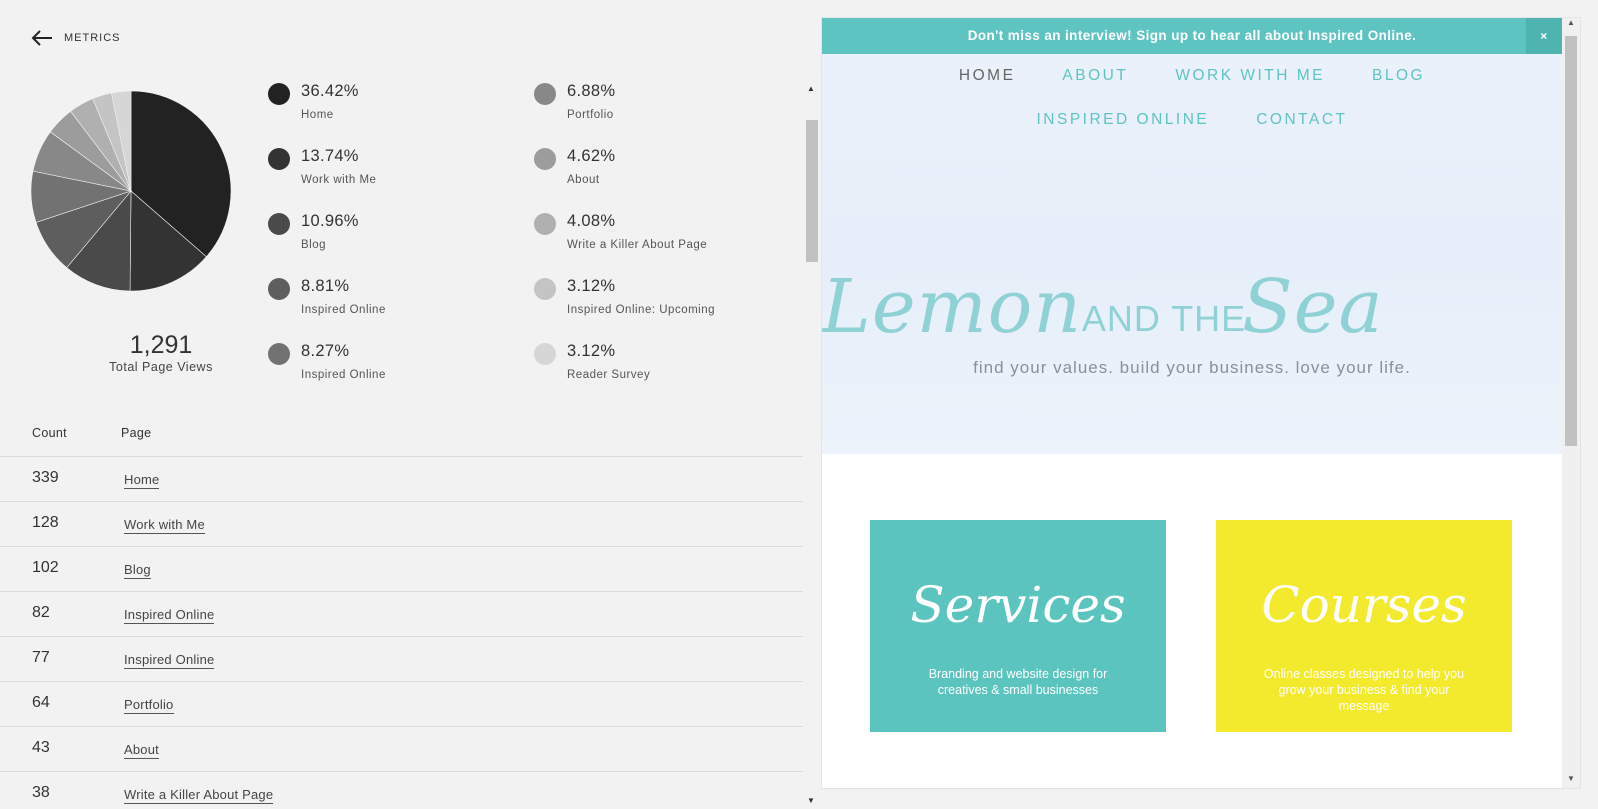 This screenshot has height=809, width=1598. What do you see at coordinates (401, 569) in the screenshot?
I see `table-row: 102 Blog` at bounding box center [401, 569].